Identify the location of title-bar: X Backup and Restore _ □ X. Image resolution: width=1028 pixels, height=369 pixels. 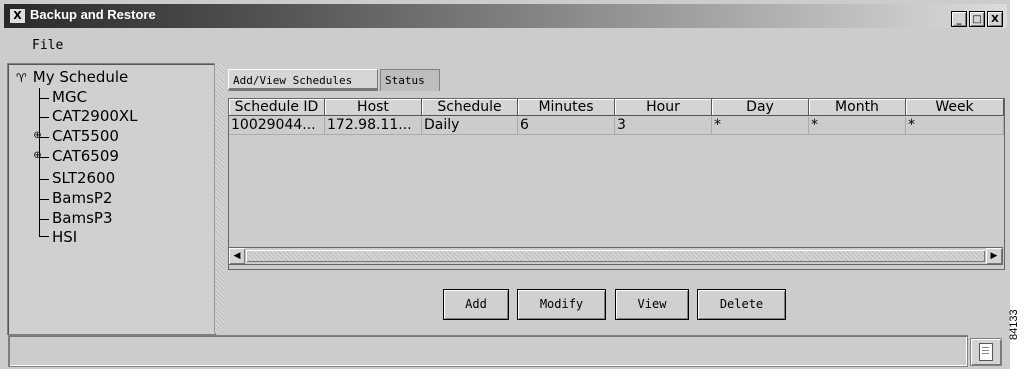
(505, 16).